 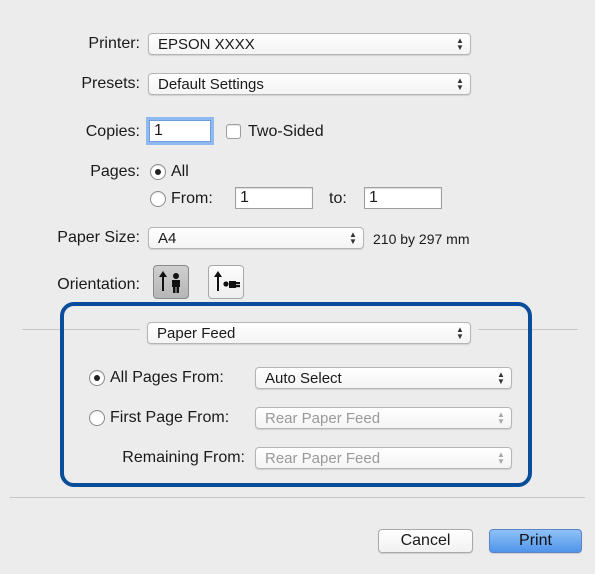 I want to click on pages-to-field: 1, so click(x=403, y=198).